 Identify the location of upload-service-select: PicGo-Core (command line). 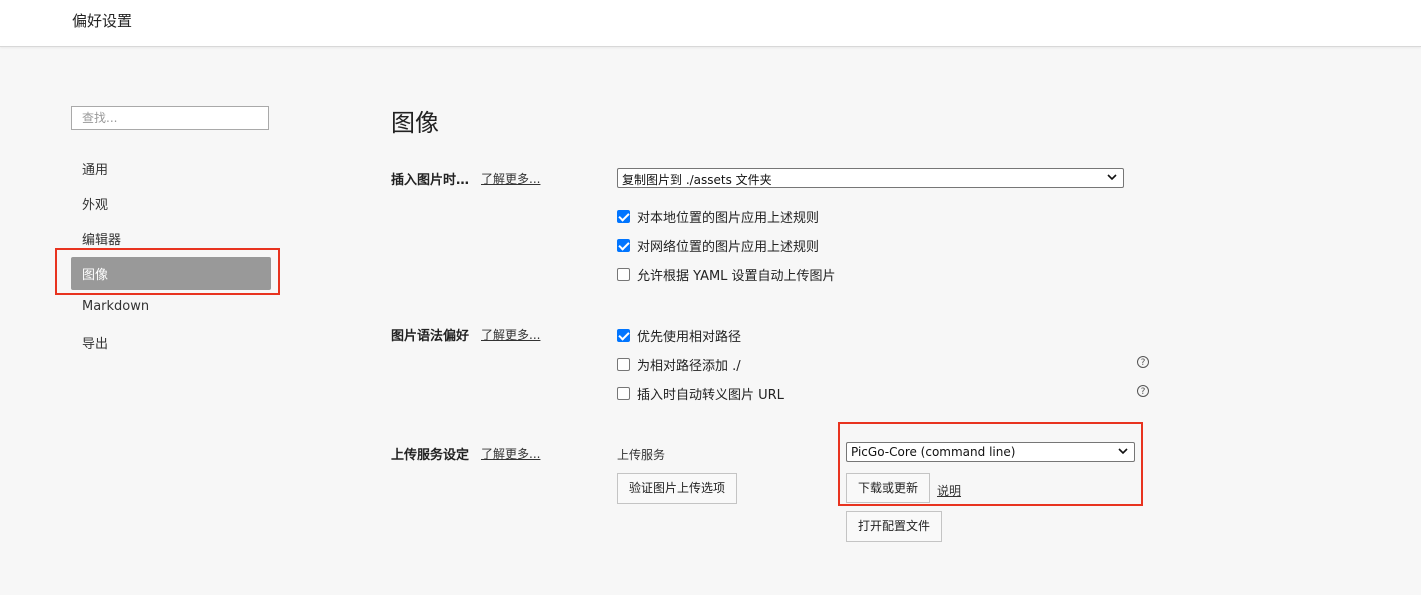
(990, 452).